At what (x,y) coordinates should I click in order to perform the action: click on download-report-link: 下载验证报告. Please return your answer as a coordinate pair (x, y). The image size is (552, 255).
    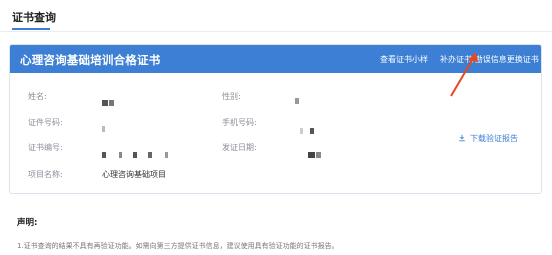
    Looking at the image, I should click on (488, 138).